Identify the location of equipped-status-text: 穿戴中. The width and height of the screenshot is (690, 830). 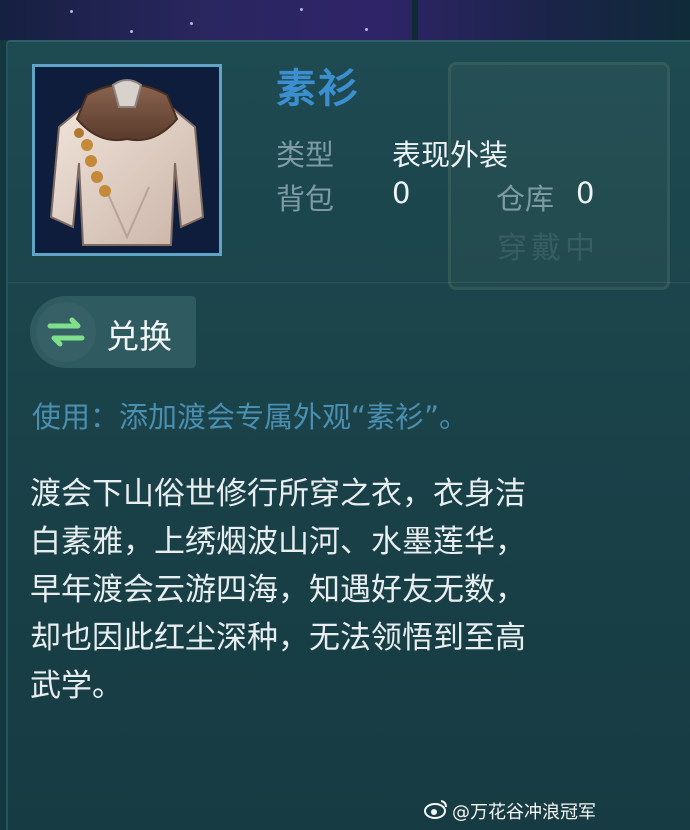
(548, 248).